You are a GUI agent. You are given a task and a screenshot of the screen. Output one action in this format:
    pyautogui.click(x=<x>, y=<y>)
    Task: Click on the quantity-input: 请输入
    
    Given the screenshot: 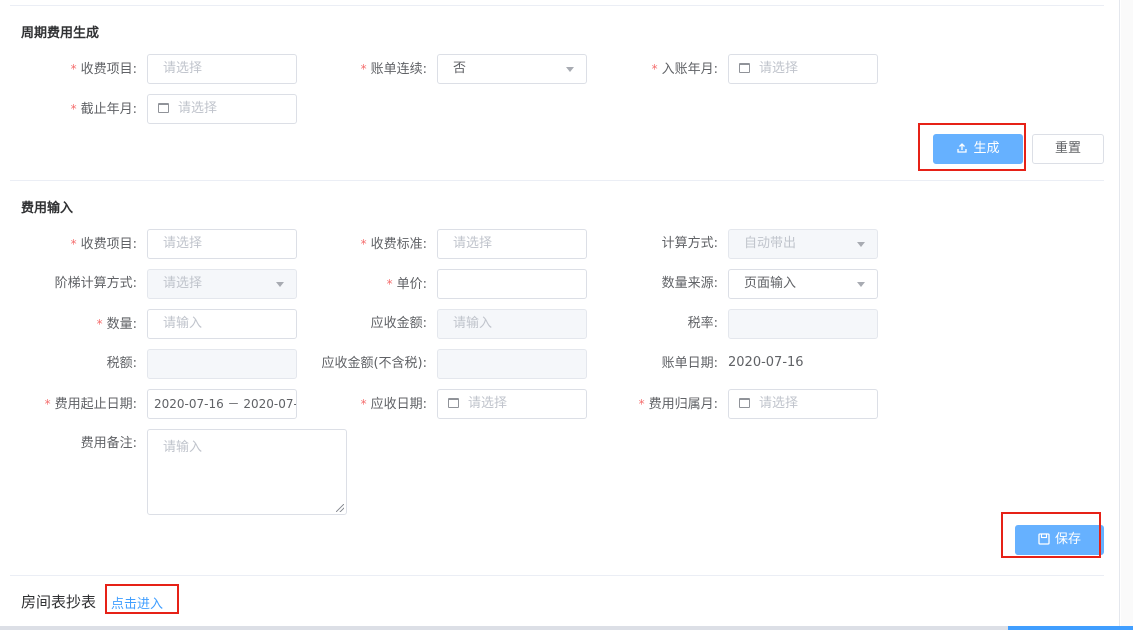 What is the action you would take?
    pyautogui.click(x=222, y=324)
    